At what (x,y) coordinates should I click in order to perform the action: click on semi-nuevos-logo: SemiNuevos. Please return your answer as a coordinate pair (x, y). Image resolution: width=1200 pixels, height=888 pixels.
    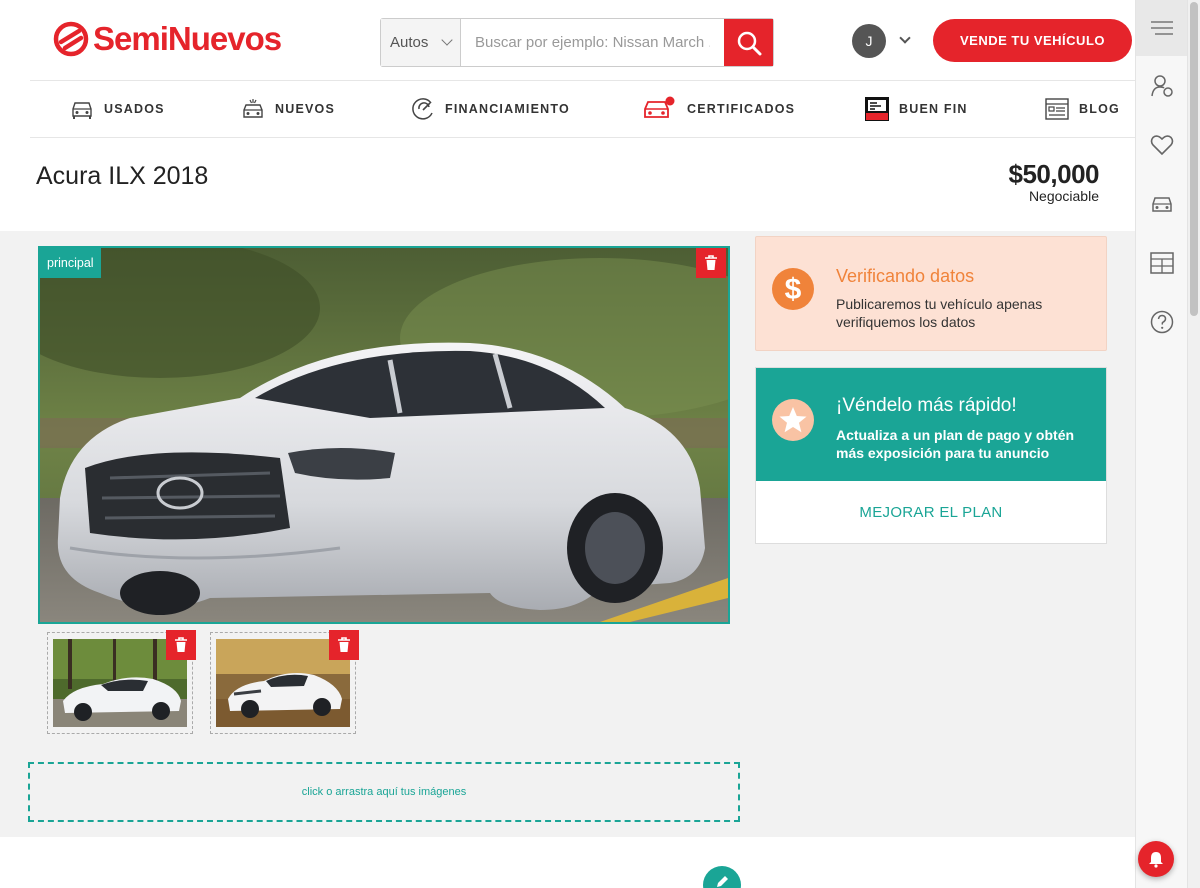
    Looking at the image, I should click on (167, 39).